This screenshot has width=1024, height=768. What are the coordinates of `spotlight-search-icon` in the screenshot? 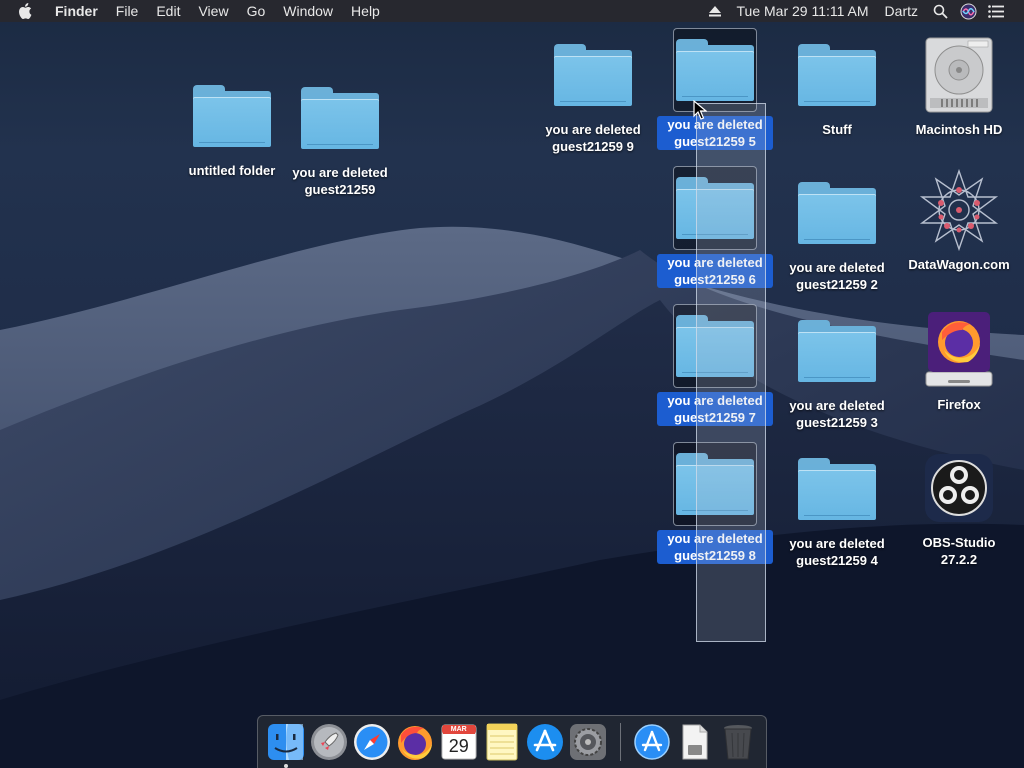 It's located at (940, 11).